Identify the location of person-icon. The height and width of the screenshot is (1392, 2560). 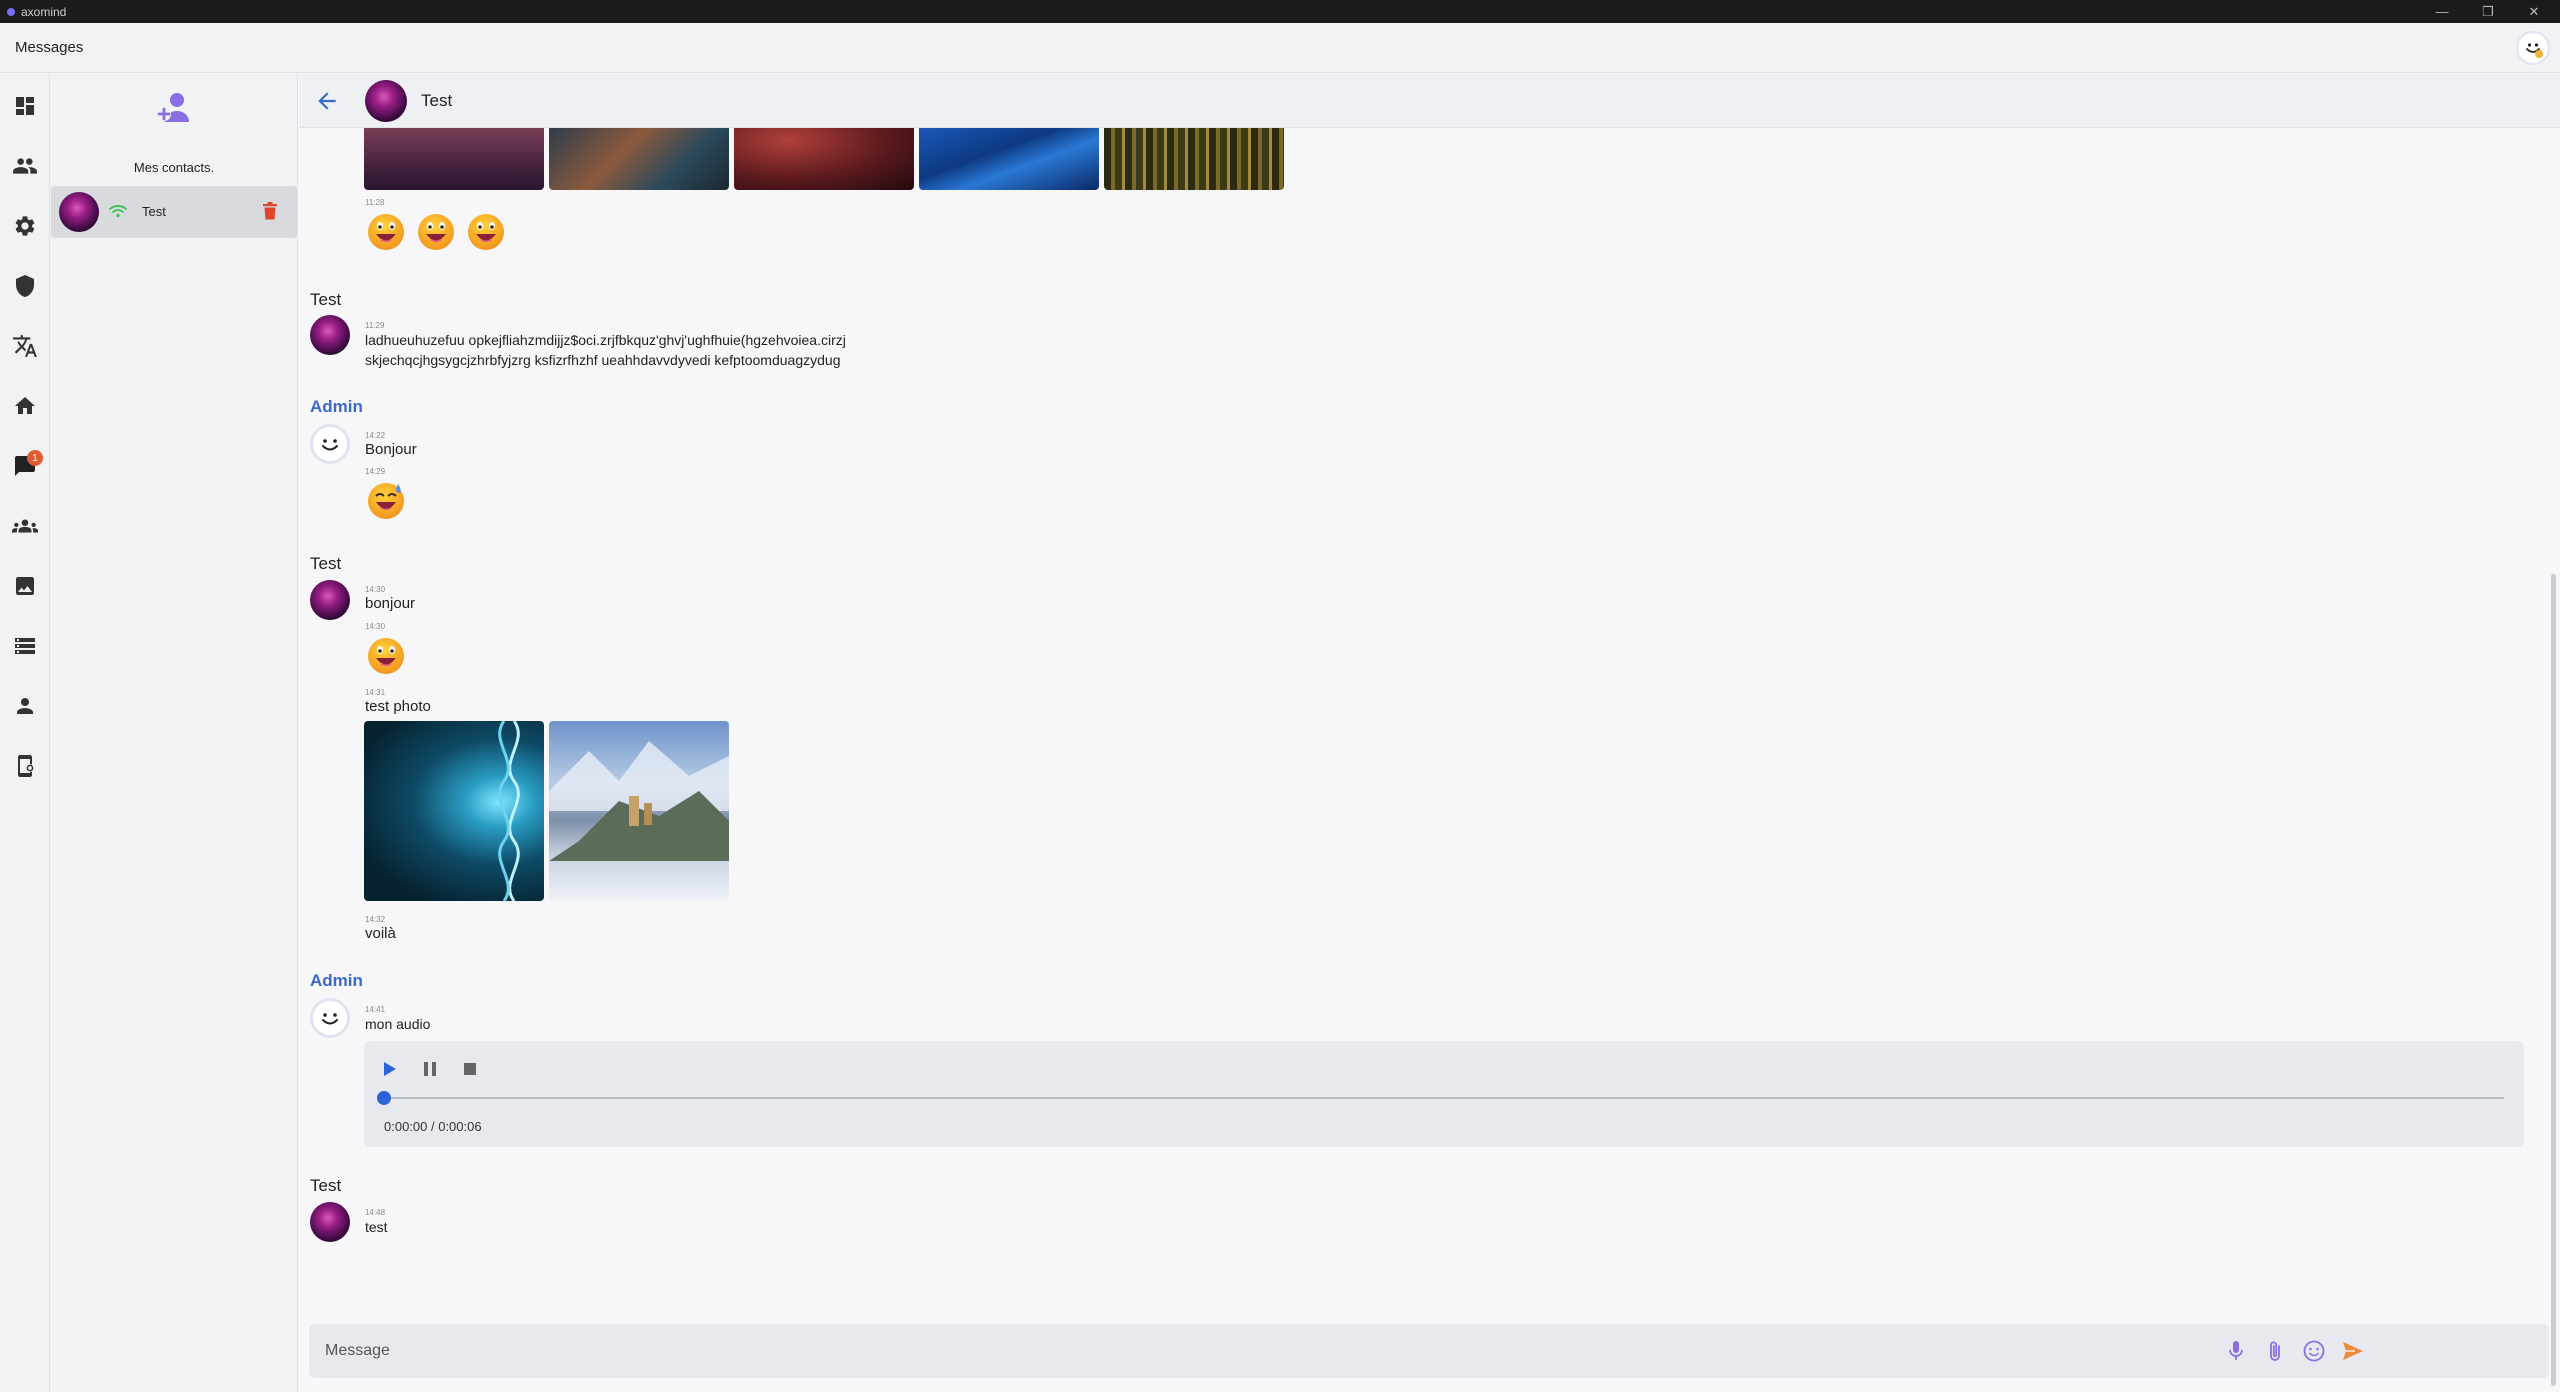
(25, 706).